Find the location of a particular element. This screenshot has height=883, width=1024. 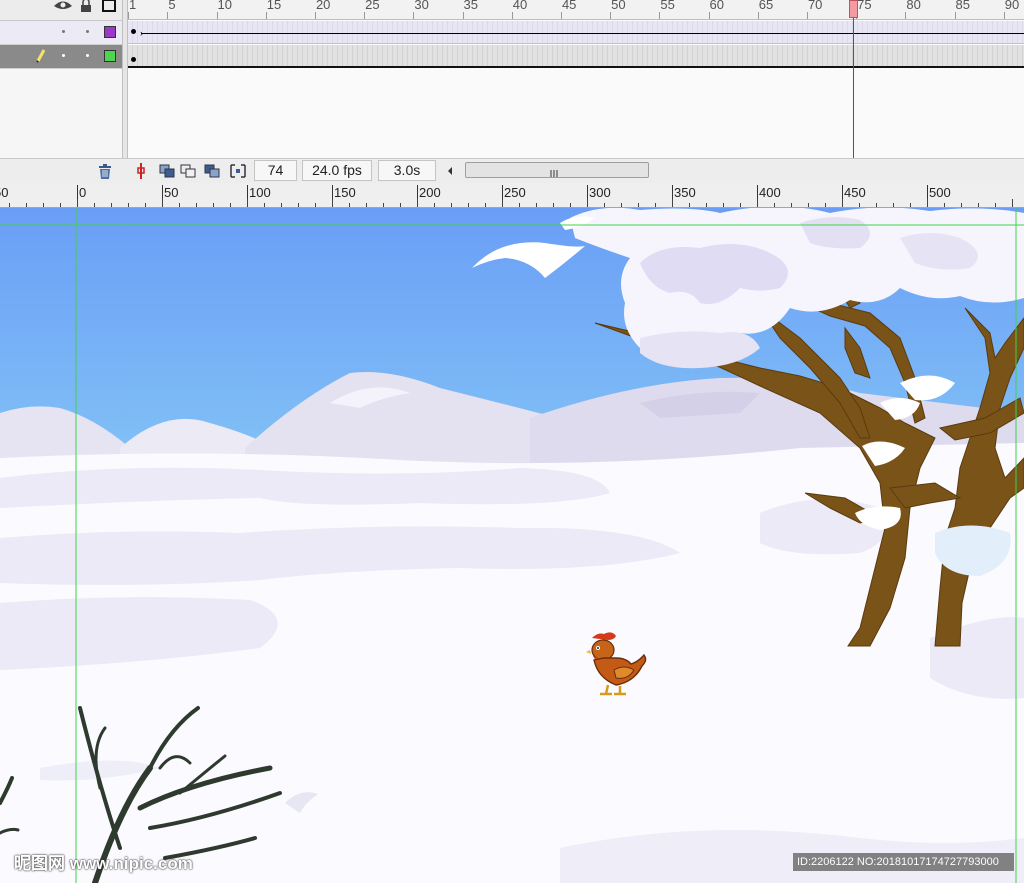

tween-line is located at coordinates (582, 33).